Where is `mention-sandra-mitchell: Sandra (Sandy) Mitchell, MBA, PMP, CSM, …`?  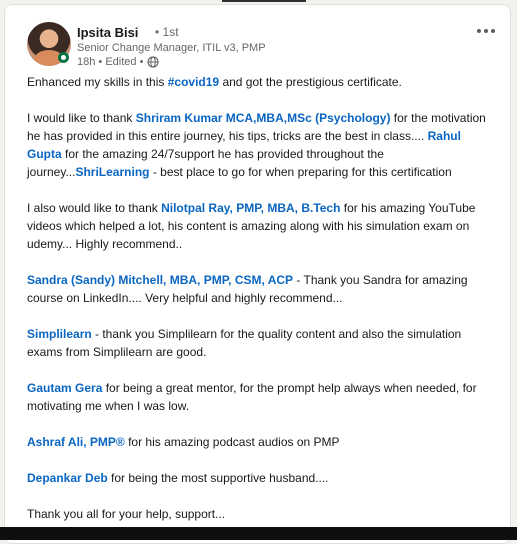 mention-sandra-mitchell: Sandra (Sandy) Mitchell, MBA, PMP, CSM, … is located at coordinates (160, 280).